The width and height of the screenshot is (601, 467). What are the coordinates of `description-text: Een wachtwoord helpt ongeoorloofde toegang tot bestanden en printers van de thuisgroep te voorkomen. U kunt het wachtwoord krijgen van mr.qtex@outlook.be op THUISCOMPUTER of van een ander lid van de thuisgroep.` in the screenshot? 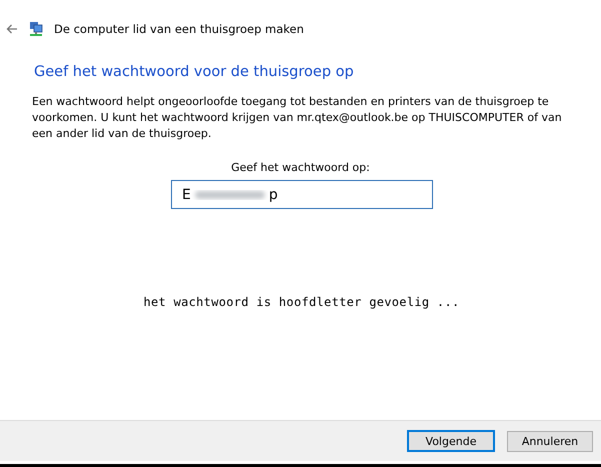 It's located at (297, 118).